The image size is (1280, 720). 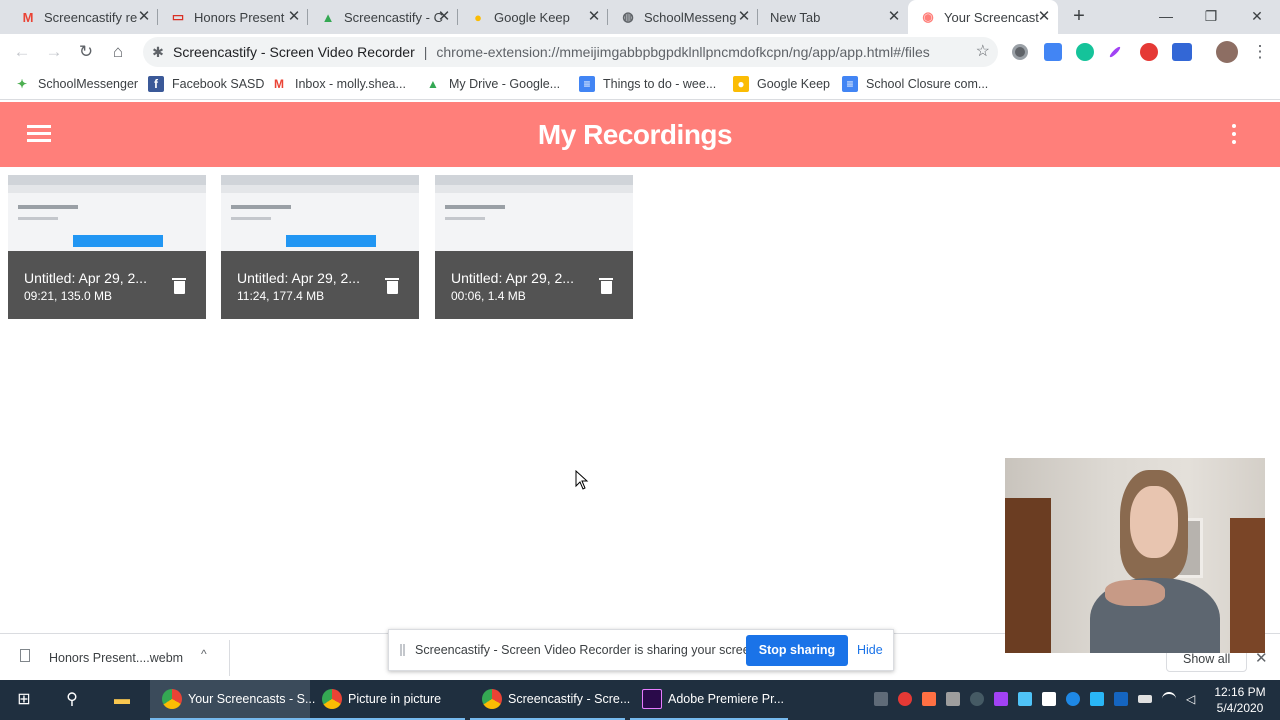 What do you see at coordinates (582, 480) in the screenshot?
I see `mouse-pointer-icon` at bounding box center [582, 480].